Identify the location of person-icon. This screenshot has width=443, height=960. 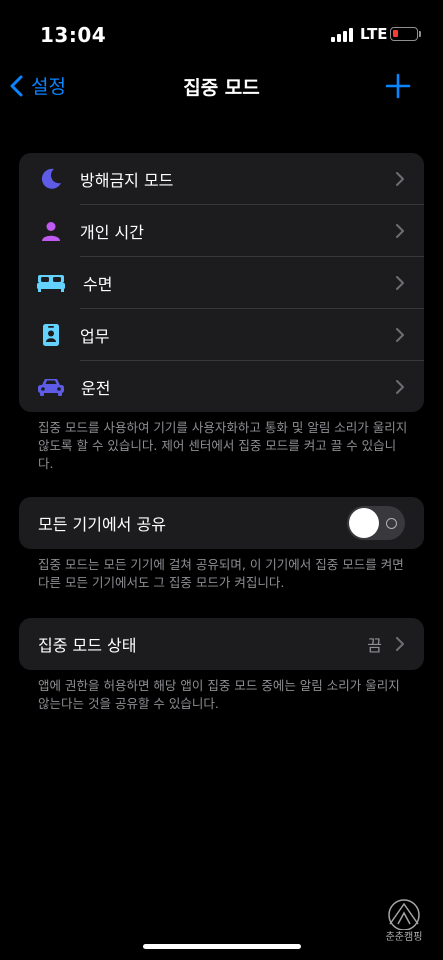
(51, 231).